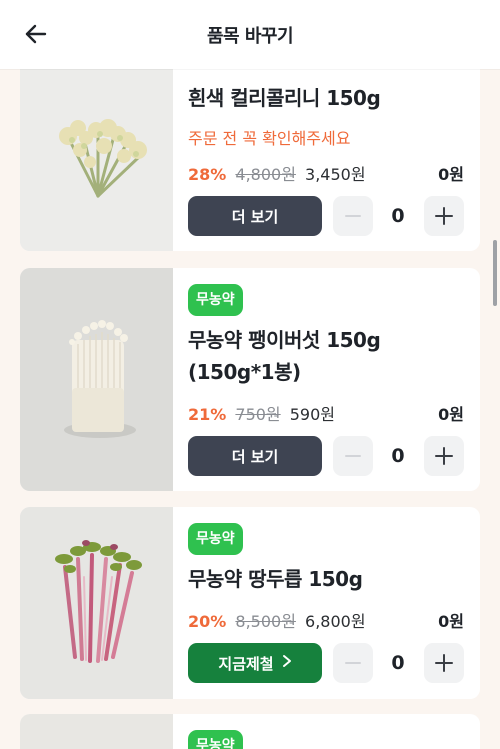  I want to click on product-notice: 주문 전 꼭 확인해주세요, so click(269, 138).